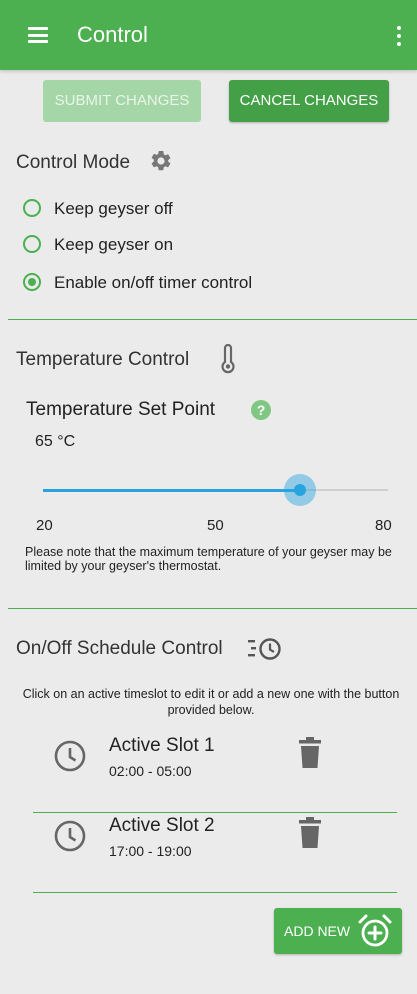 Image resolution: width=417 pixels, height=994 pixels. I want to click on more-vert-icon, so click(399, 36).